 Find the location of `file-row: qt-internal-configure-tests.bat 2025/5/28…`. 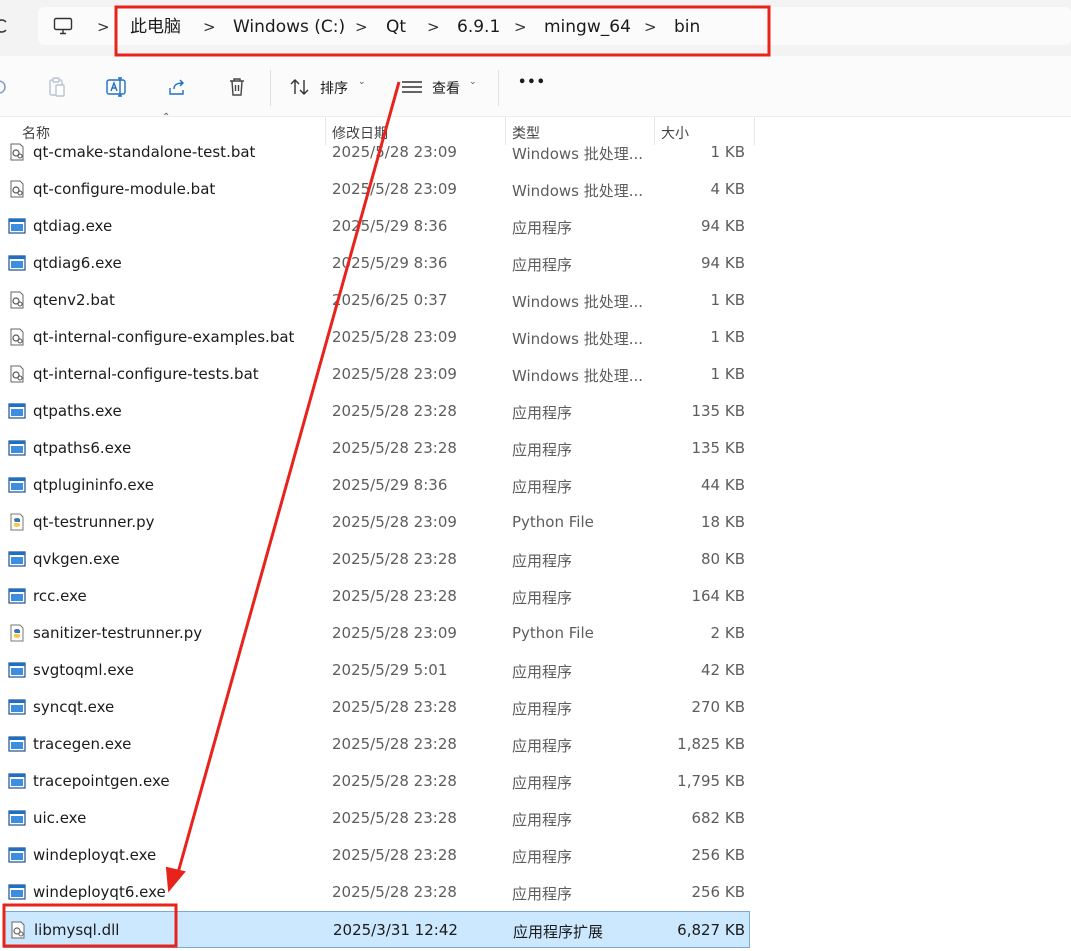

file-row: qt-internal-configure-tests.bat 2025/5/28… is located at coordinates (378, 374).